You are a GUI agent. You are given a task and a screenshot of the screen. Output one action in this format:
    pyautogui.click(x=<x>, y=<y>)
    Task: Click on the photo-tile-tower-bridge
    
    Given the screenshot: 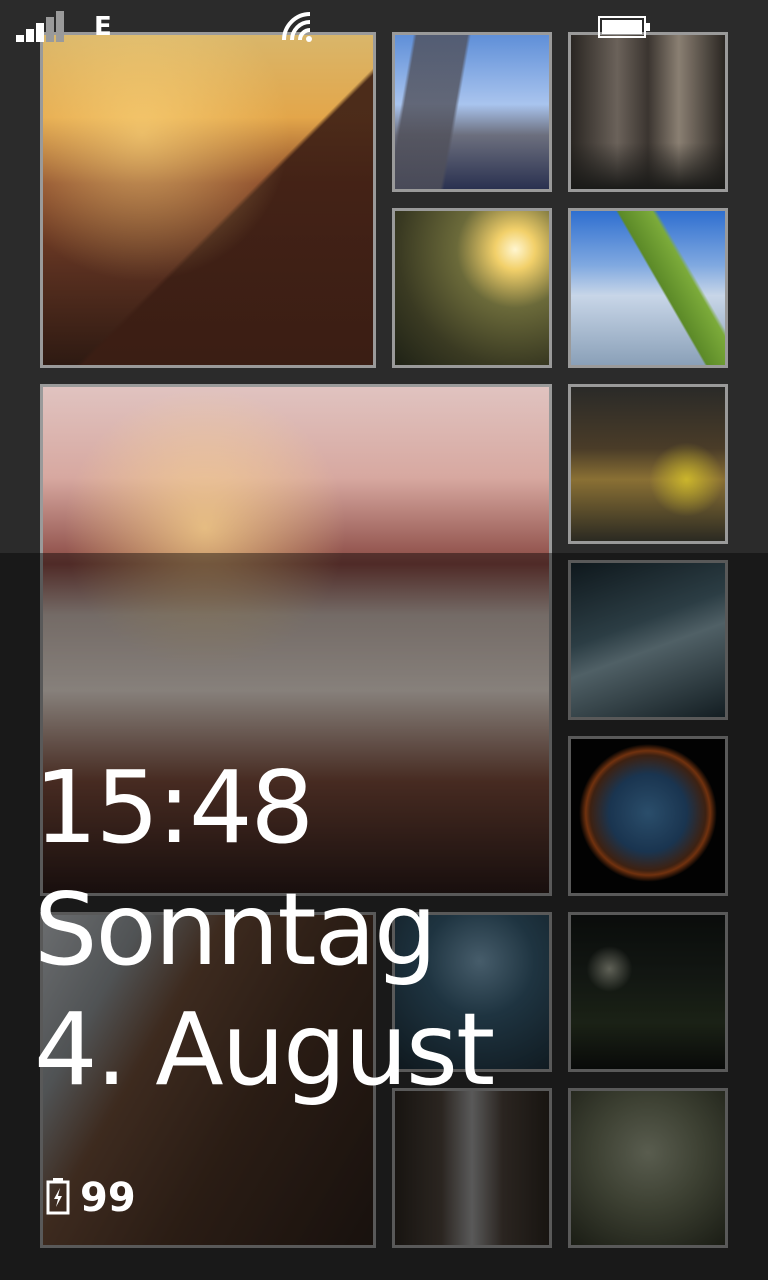 What is the action you would take?
    pyautogui.click(x=472, y=112)
    